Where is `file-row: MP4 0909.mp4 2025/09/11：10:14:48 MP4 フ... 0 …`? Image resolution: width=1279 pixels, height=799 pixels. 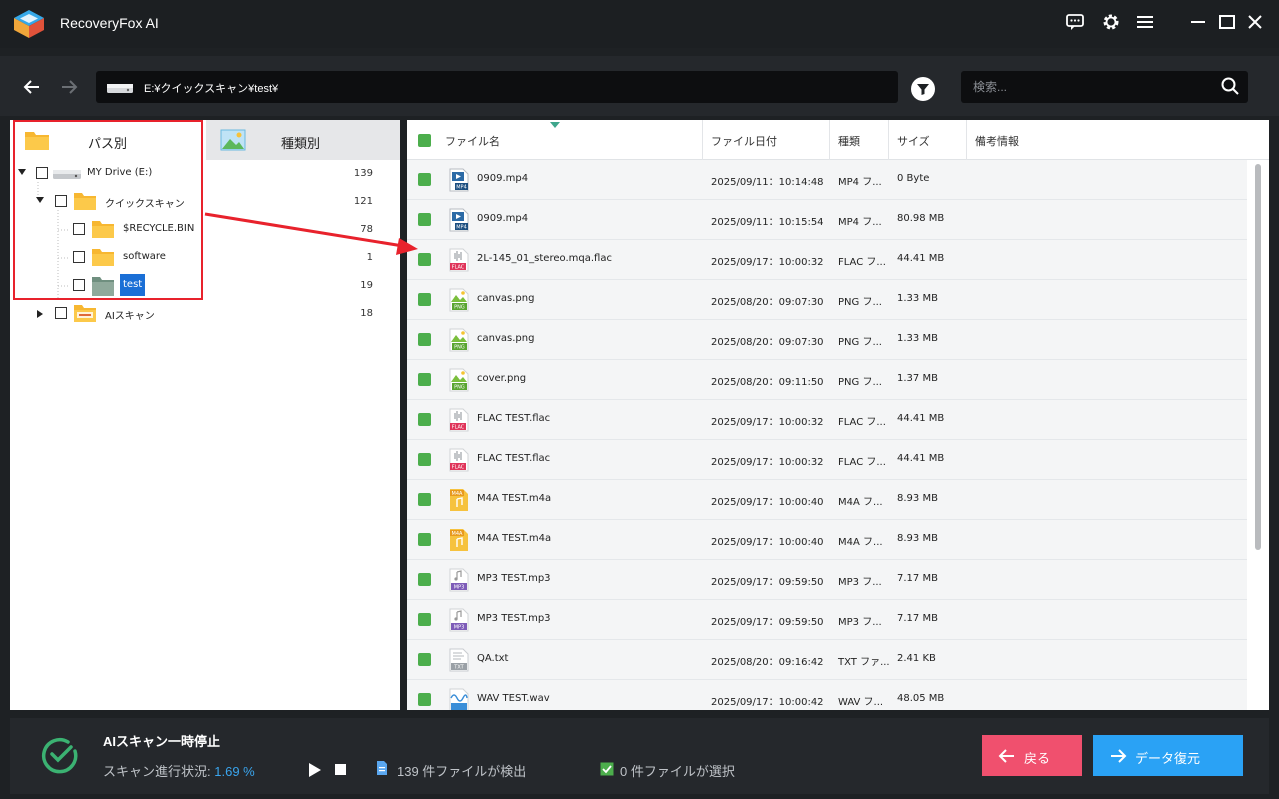
file-row: MP4 0909.mp4 2025/09/11：10:14:48 MP4 フ... 0 … is located at coordinates (827, 180).